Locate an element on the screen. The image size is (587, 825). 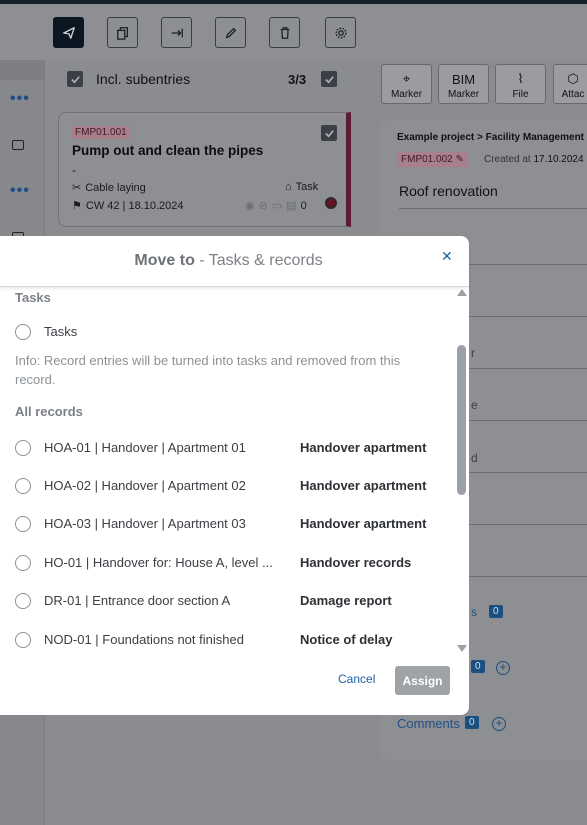
move-icon is located at coordinates (177, 32).